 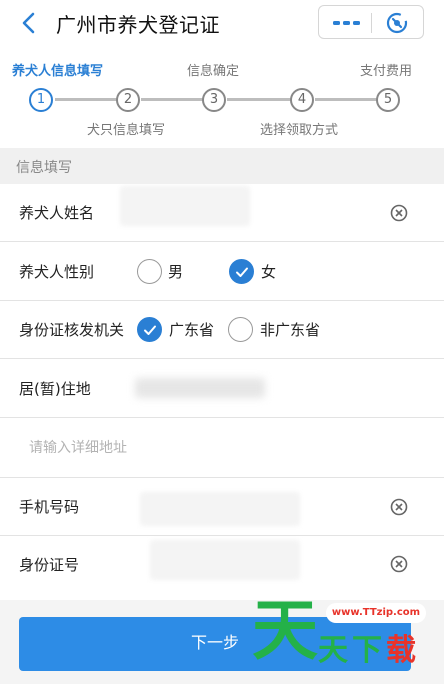 What do you see at coordinates (222, 23) in the screenshot?
I see `nav-header: 广州市养犬登记证` at bounding box center [222, 23].